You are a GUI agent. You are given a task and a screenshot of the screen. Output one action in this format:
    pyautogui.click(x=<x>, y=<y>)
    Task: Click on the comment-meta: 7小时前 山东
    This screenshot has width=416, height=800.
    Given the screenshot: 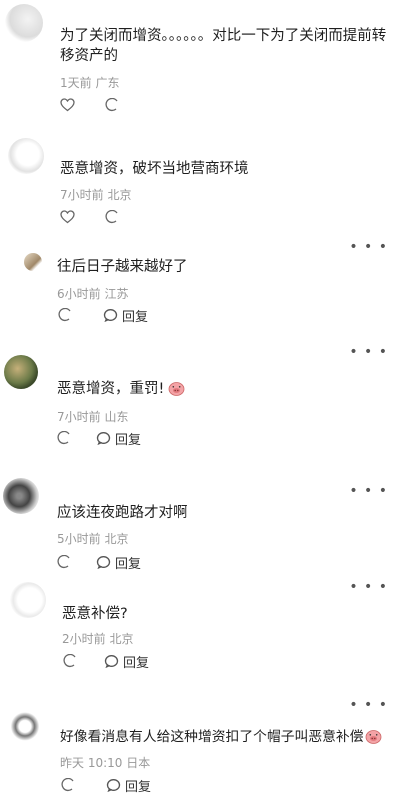 What is the action you would take?
    pyautogui.click(x=93, y=417)
    